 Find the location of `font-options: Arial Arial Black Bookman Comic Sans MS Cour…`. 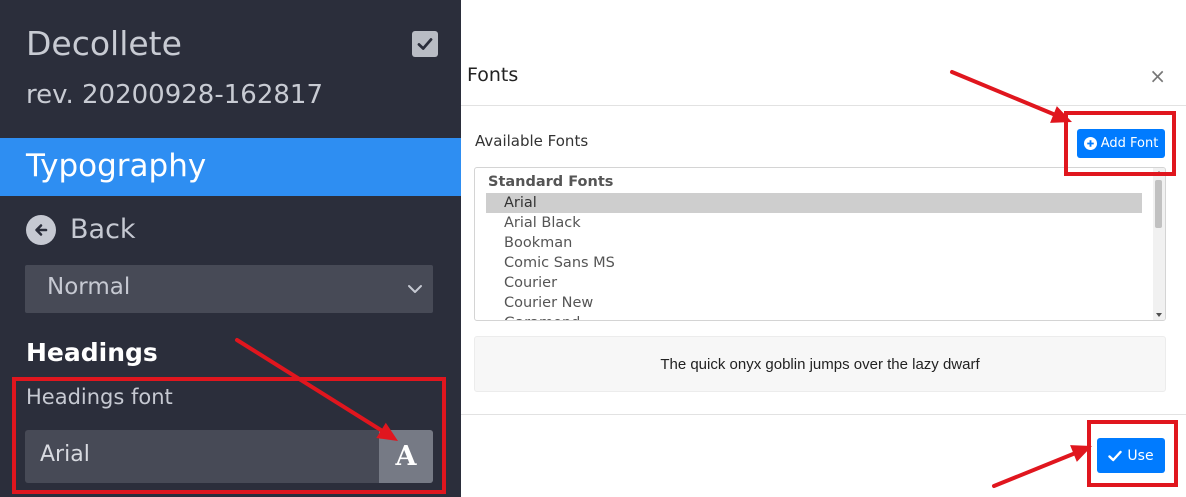

font-options: Arial Arial Black Bookman Comic Sans MS Cour… is located at coordinates (814, 256).